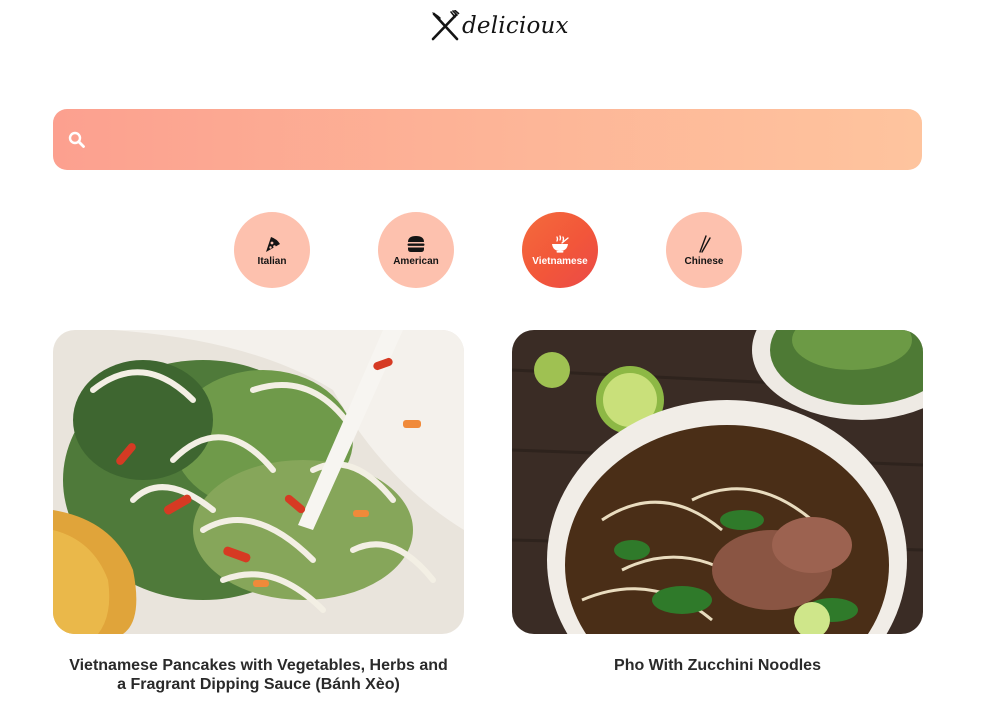 Image resolution: width=988 pixels, height=715 pixels. I want to click on fork-knife-icon, so click(445, 25).